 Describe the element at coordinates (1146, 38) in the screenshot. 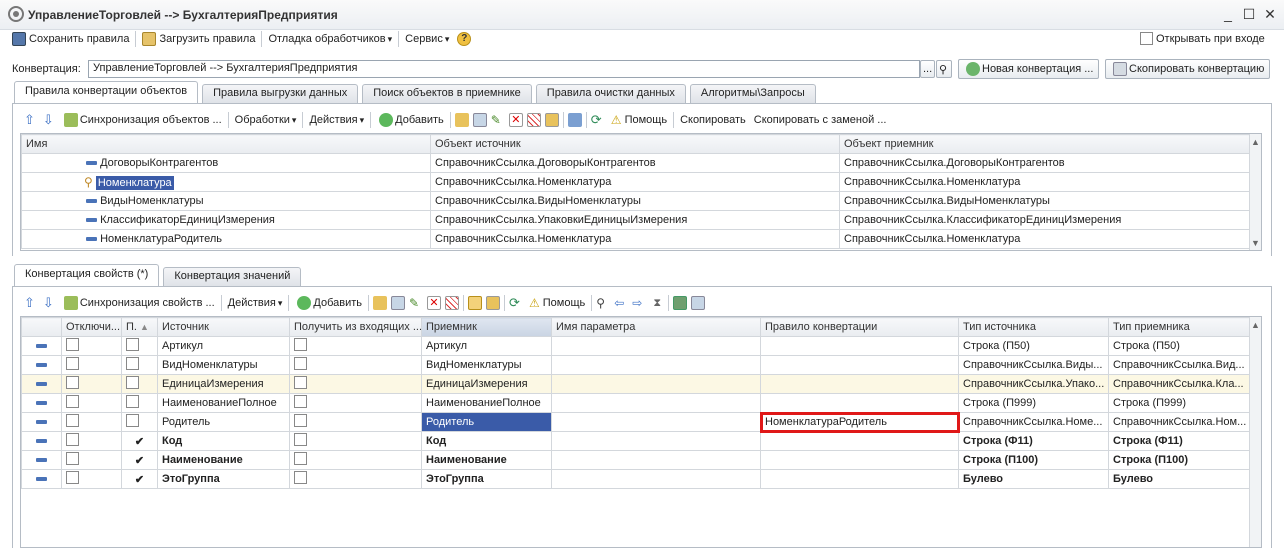

I see `open-on-login-checkbox` at that location.